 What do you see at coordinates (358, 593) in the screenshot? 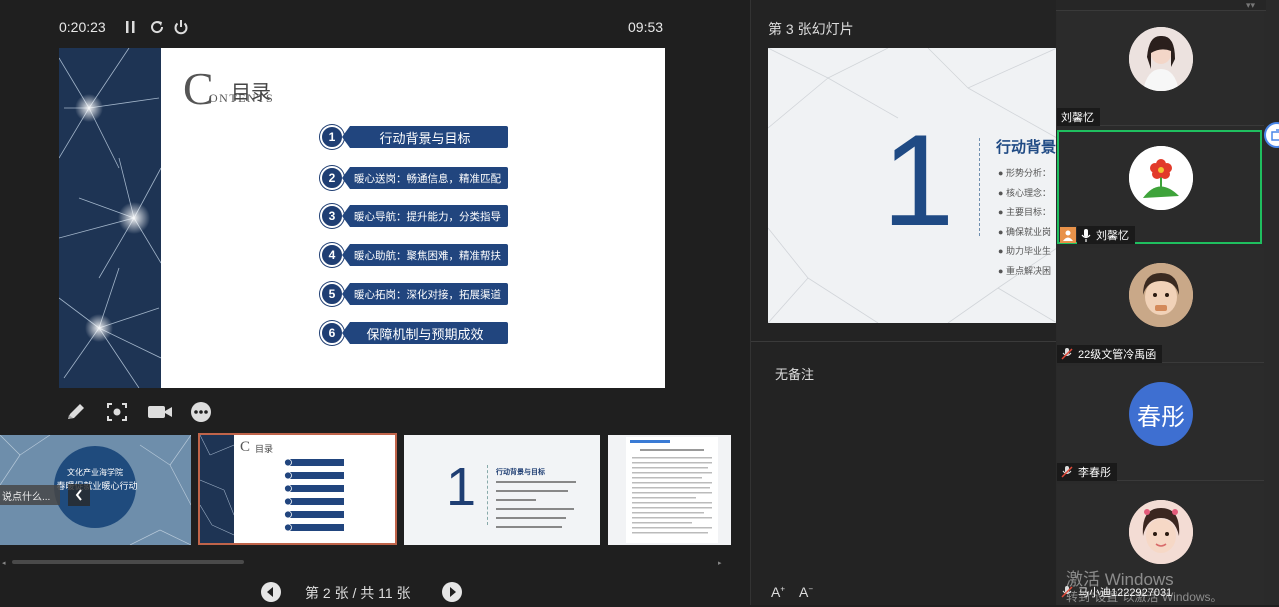
I see `slide-counter: 第 2 张 / 共 11 张` at bounding box center [358, 593].